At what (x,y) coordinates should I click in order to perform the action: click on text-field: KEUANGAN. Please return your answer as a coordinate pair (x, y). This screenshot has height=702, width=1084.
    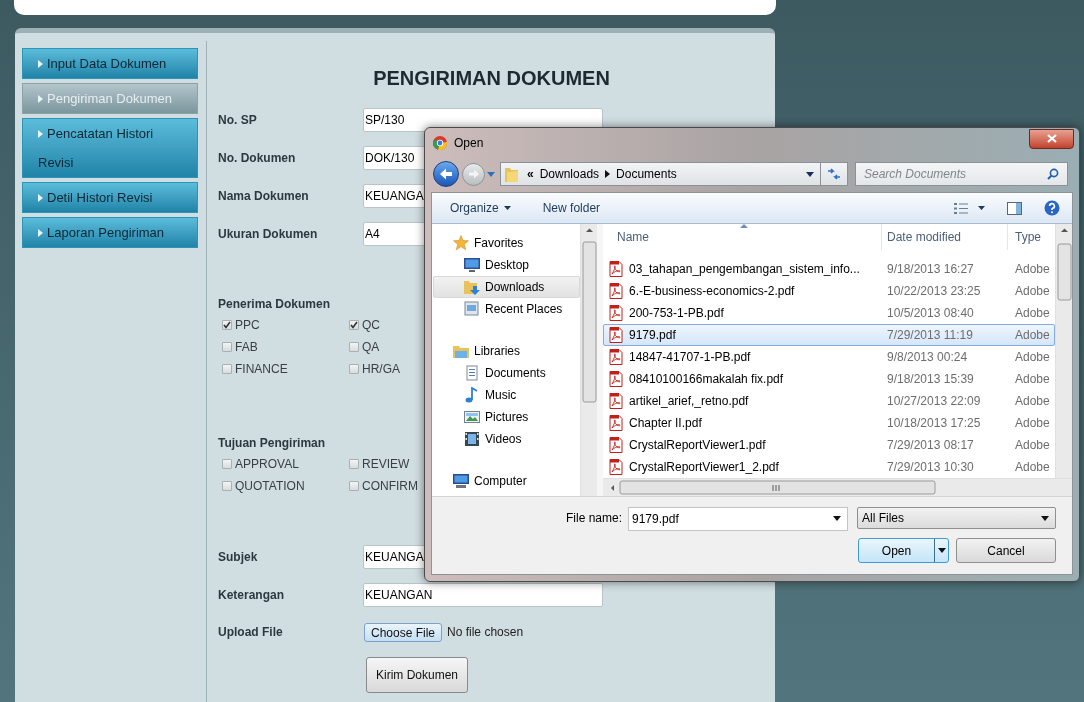
    Looking at the image, I should click on (483, 595).